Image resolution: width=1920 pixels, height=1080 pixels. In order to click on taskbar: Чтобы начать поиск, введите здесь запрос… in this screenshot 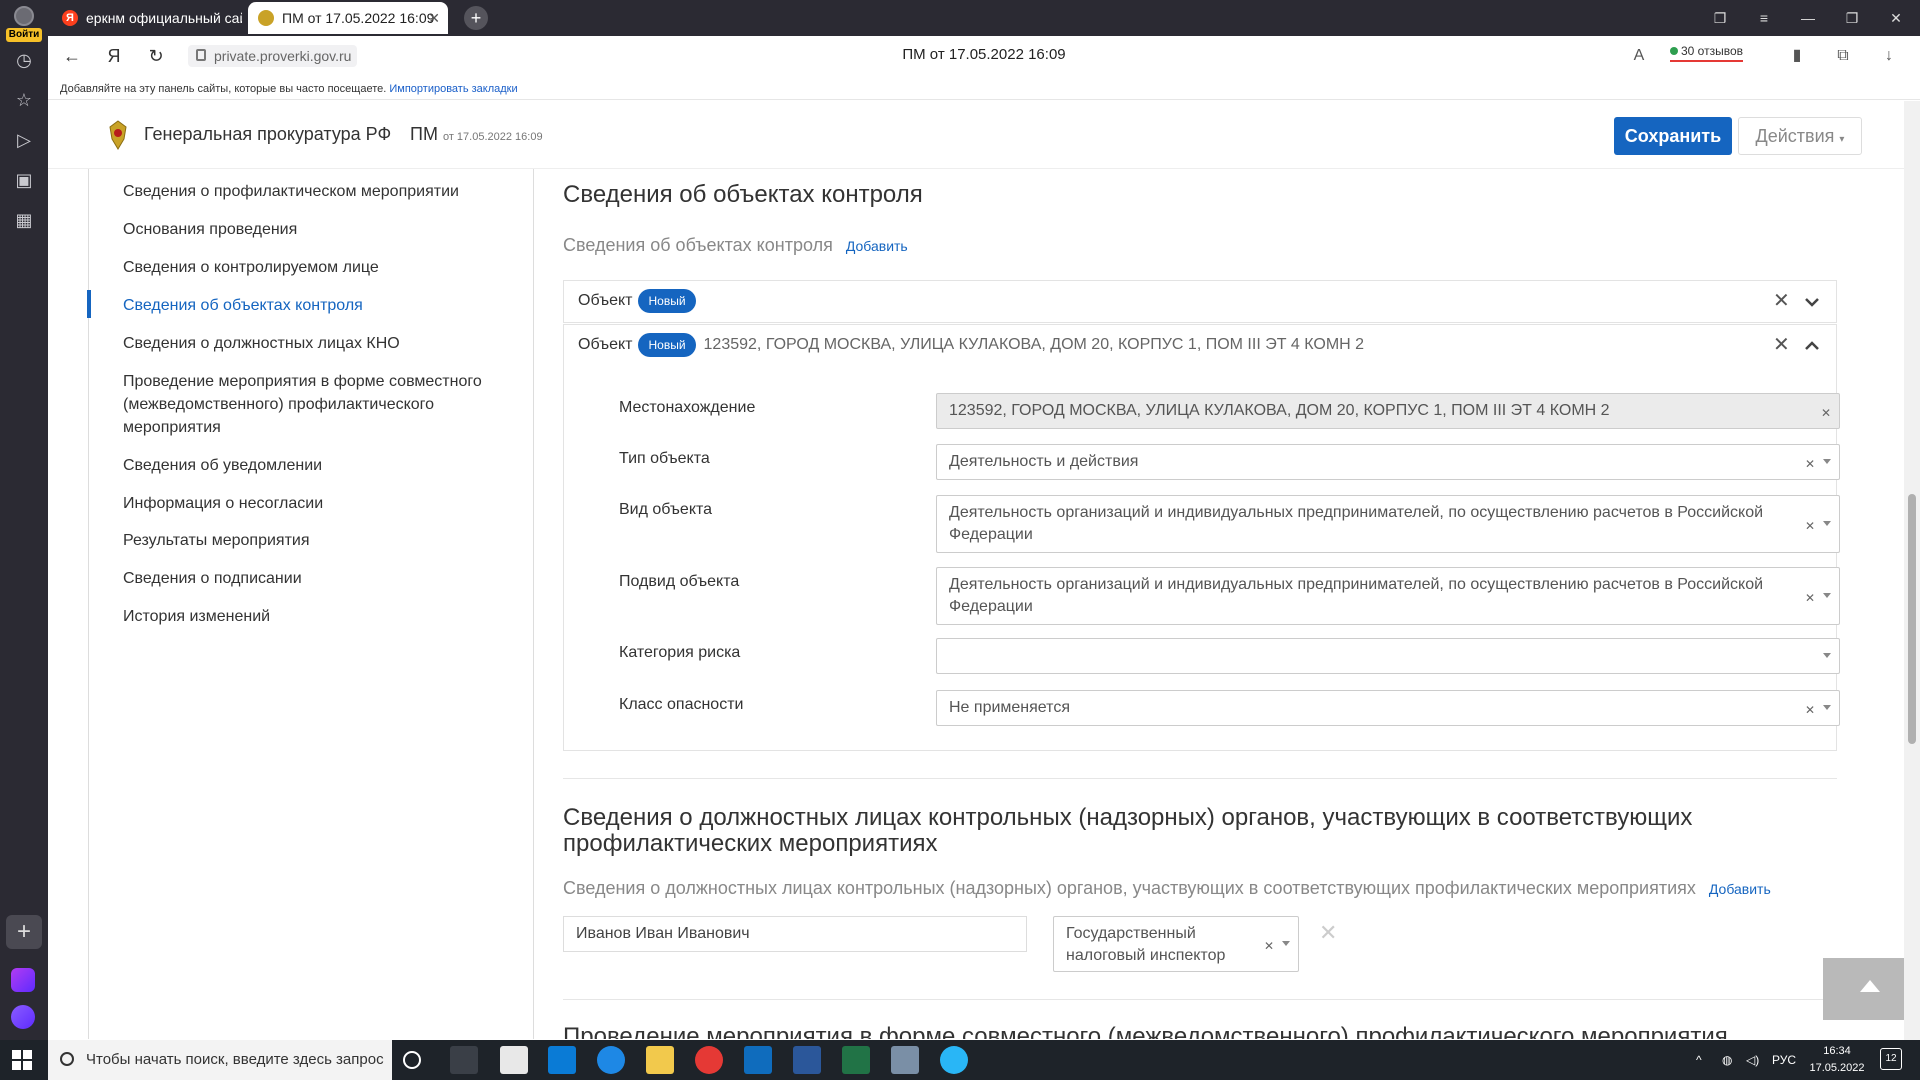, I will do `click(960, 1060)`.